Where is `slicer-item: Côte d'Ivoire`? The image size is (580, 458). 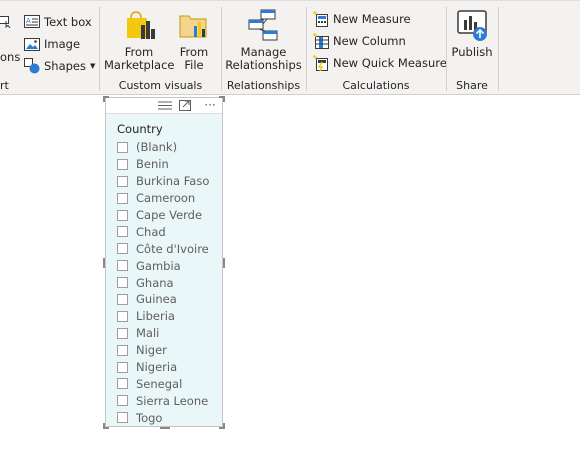
slicer-item: Côte d'Ivoire is located at coordinates (163, 248).